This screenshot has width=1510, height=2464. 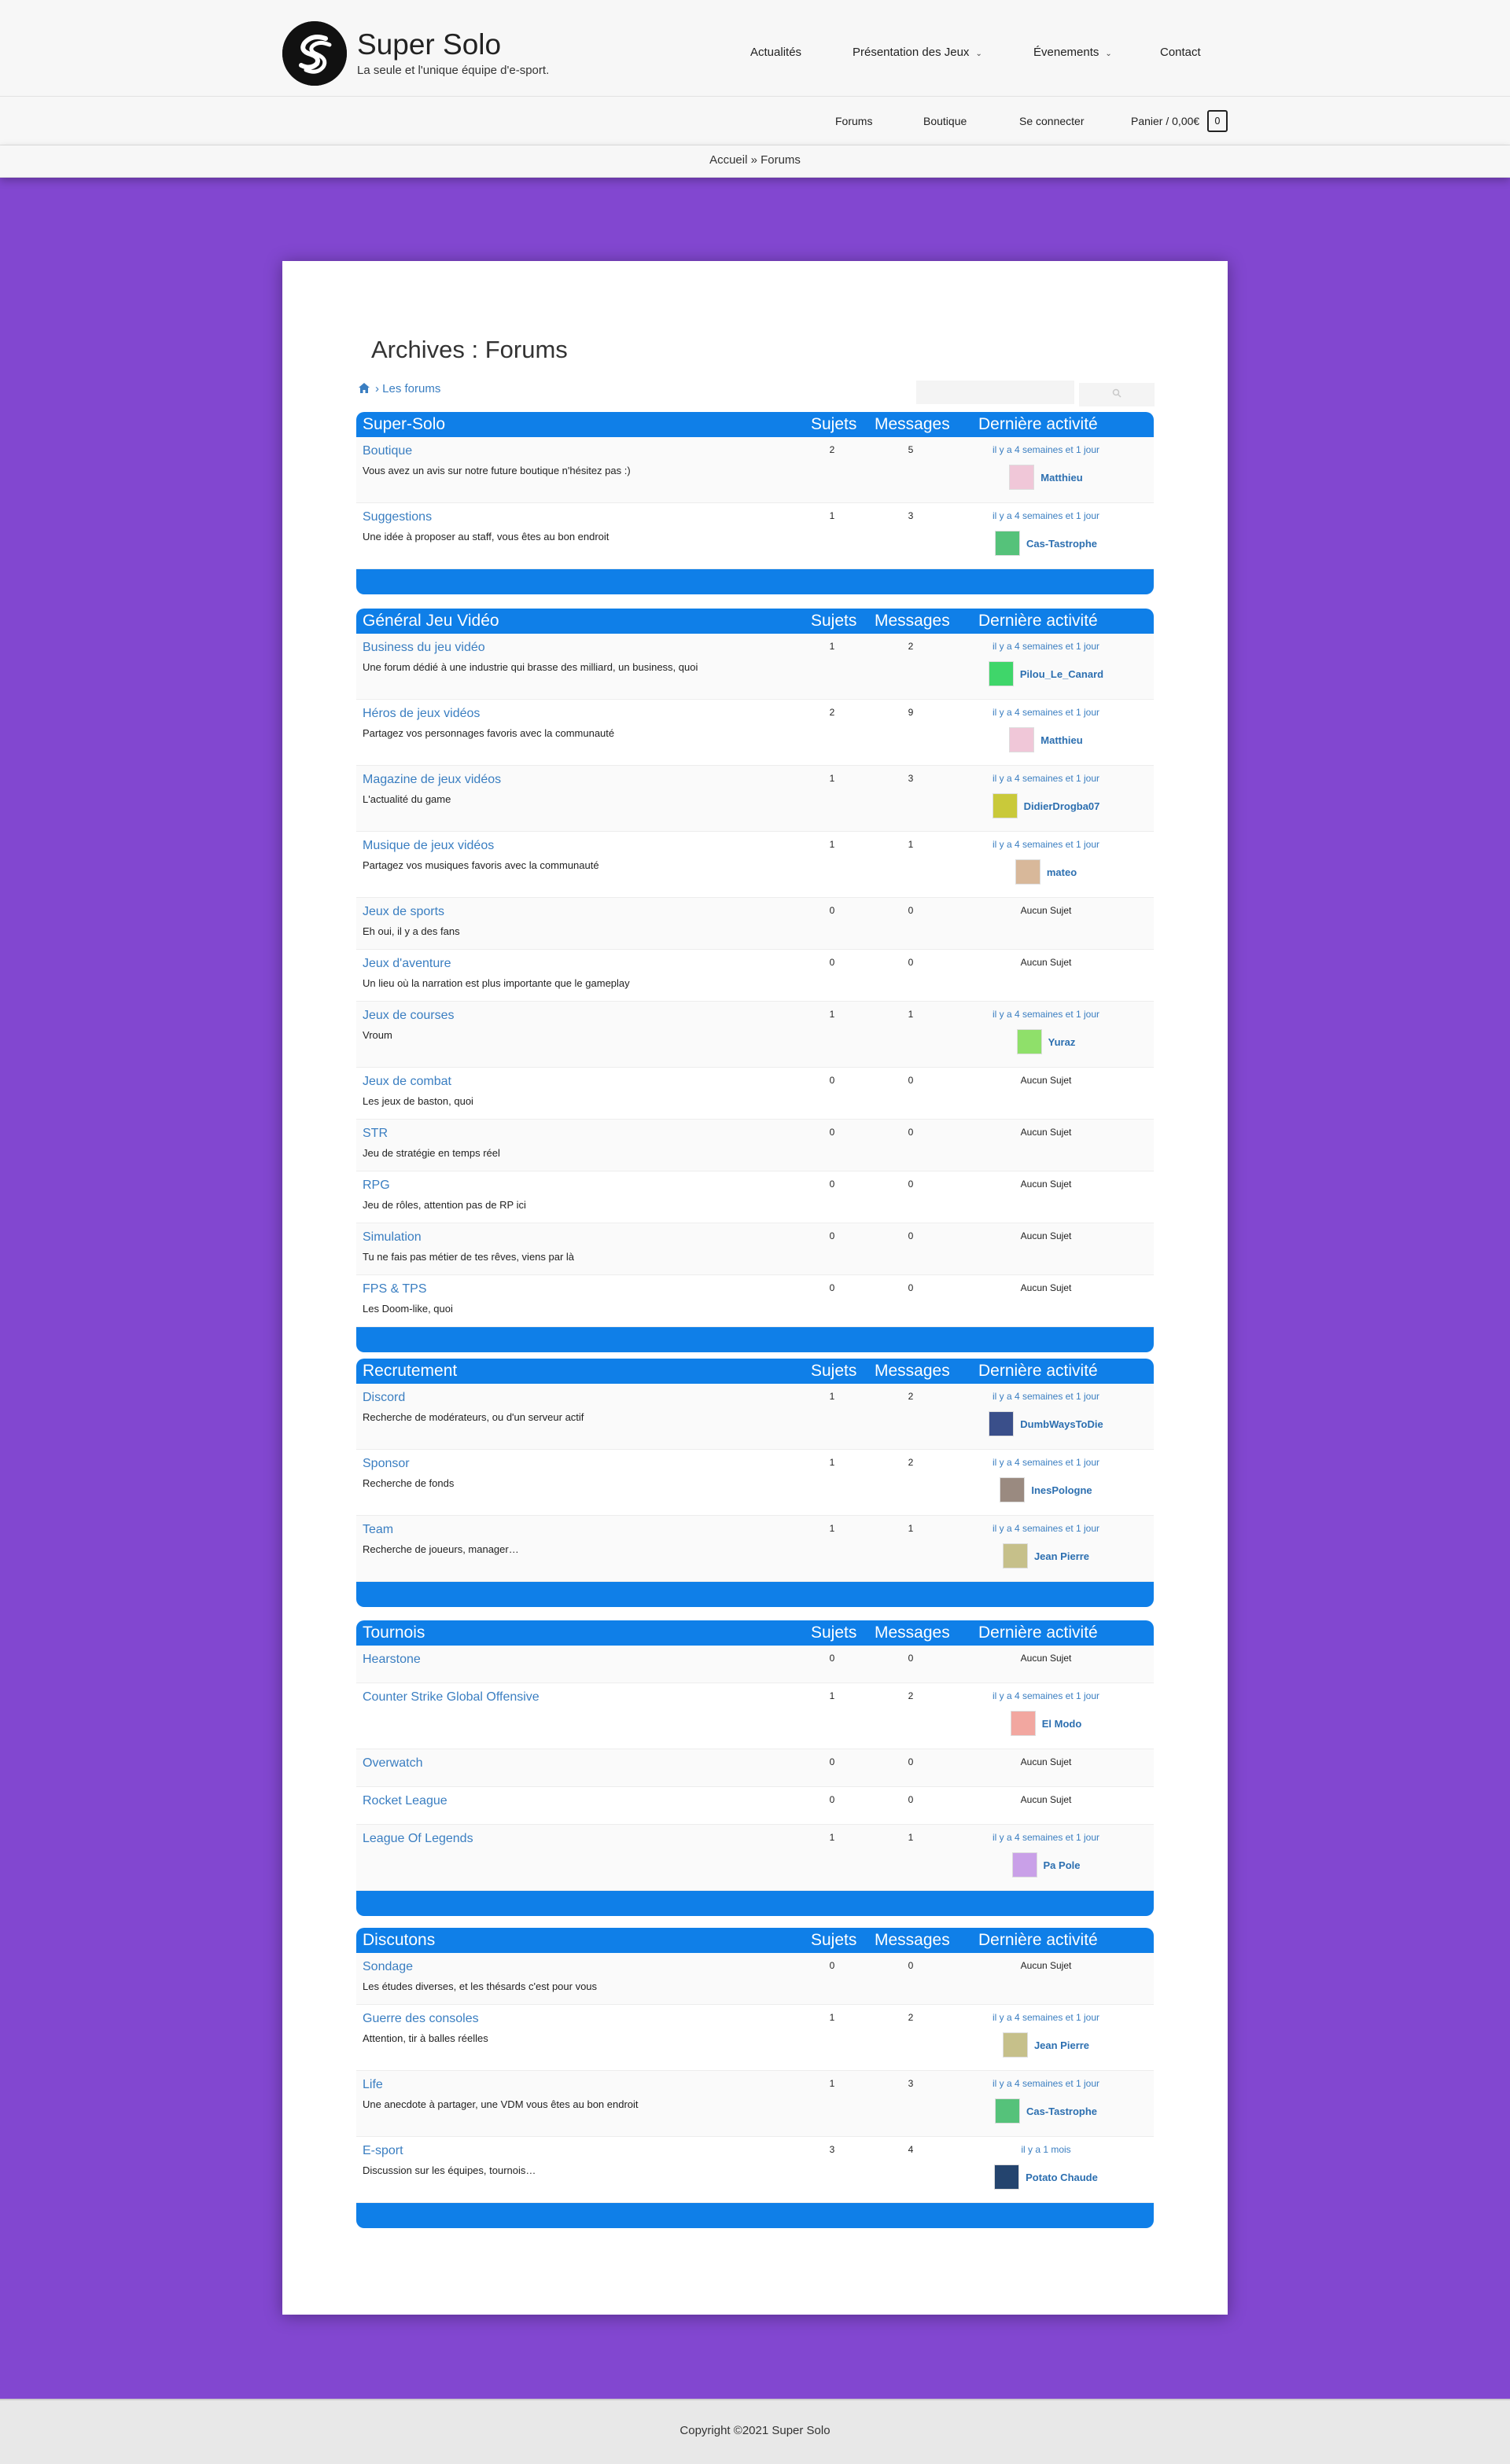 I want to click on last-poster: DumbWaysToDie, so click(x=1046, y=1423).